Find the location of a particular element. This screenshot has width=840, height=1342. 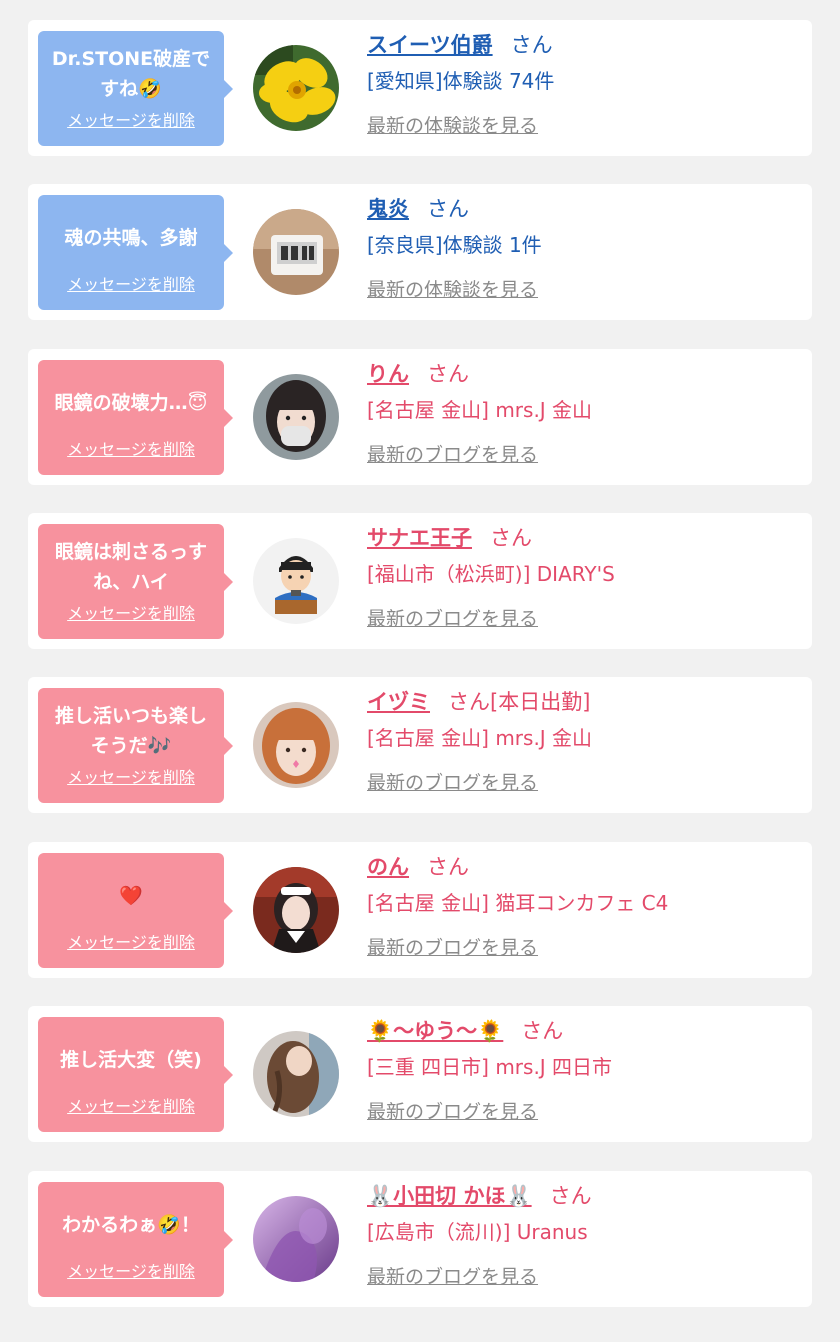

message-text: 推し活大変（笑) is located at coordinates (131, 1060).